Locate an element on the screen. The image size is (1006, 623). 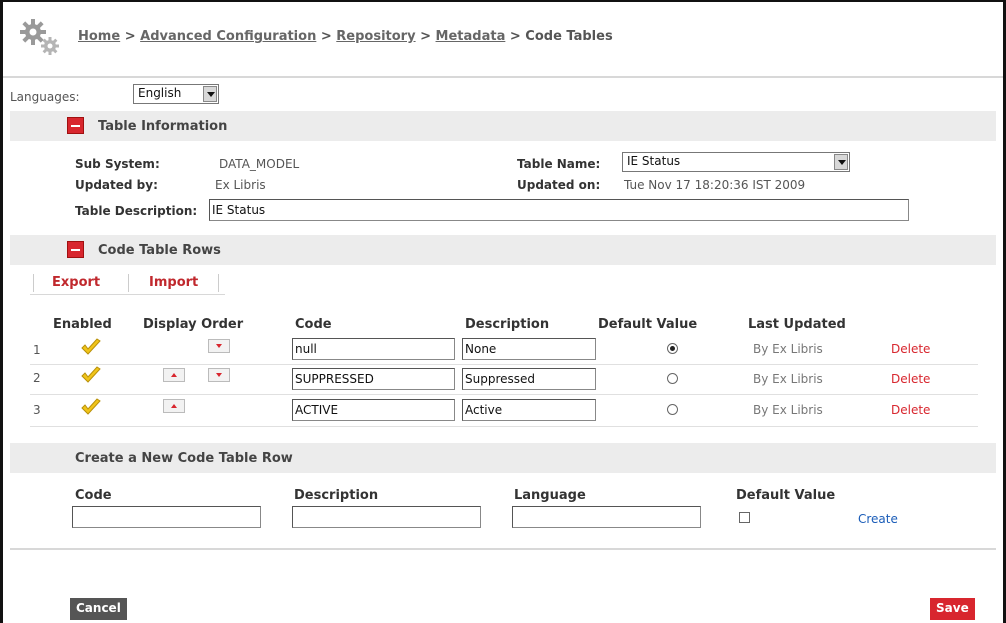
save-button: Save is located at coordinates (952, 609).